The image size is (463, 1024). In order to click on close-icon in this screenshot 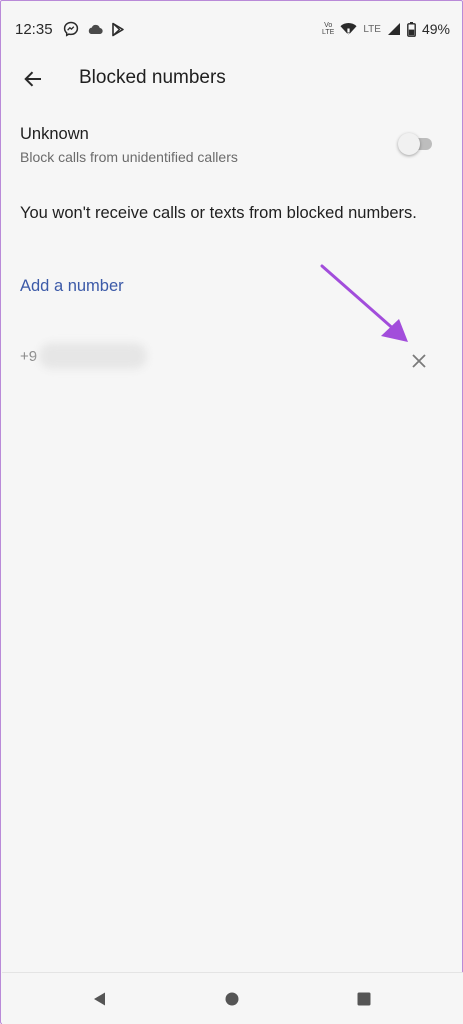, I will do `click(419, 361)`.